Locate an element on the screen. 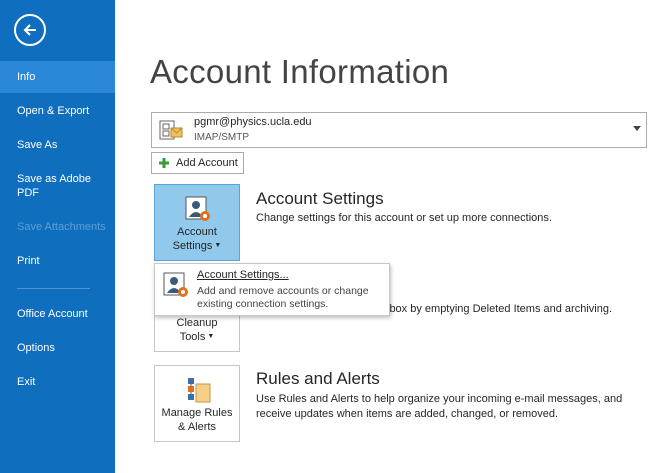  nav-save-as: Save As is located at coordinates (57, 145).